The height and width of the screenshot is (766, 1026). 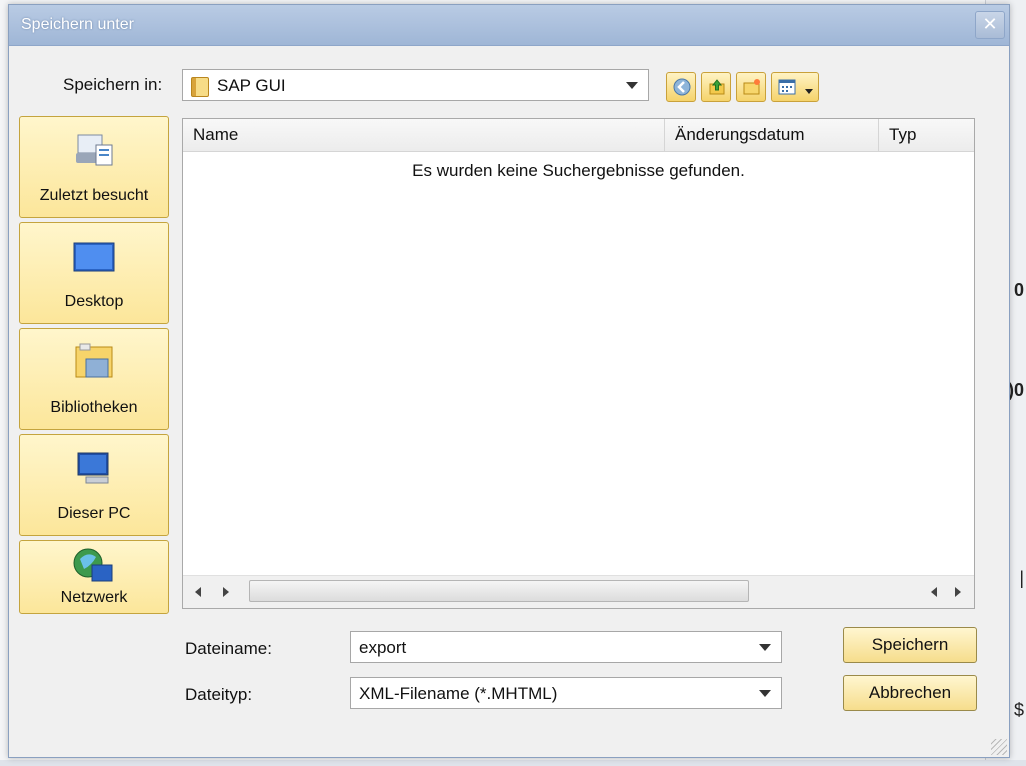 I want to click on computer-icon, so click(x=93, y=468).